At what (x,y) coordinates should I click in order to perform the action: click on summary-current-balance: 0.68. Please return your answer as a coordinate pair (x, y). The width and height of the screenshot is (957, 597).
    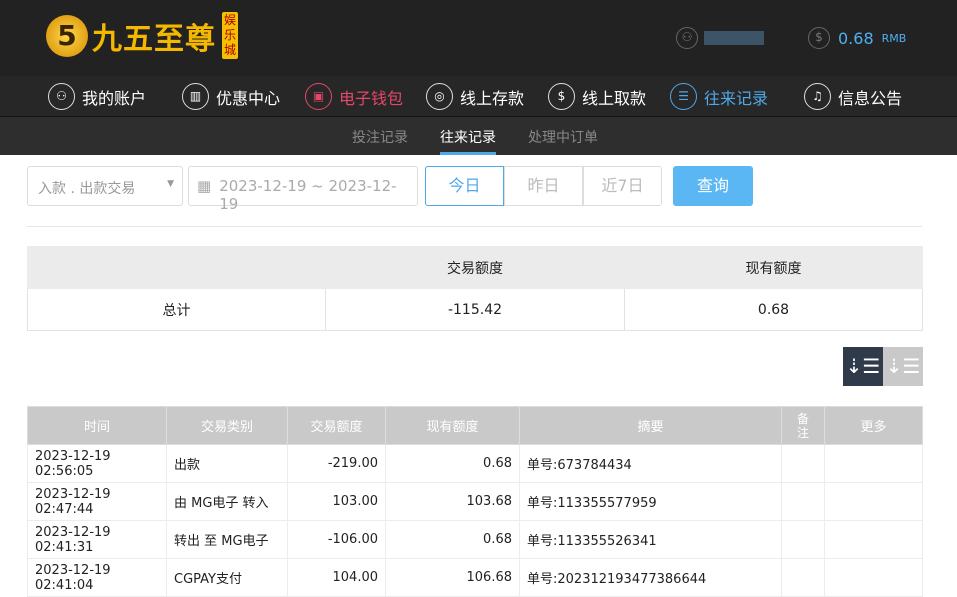
    Looking at the image, I should click on (773, 309).